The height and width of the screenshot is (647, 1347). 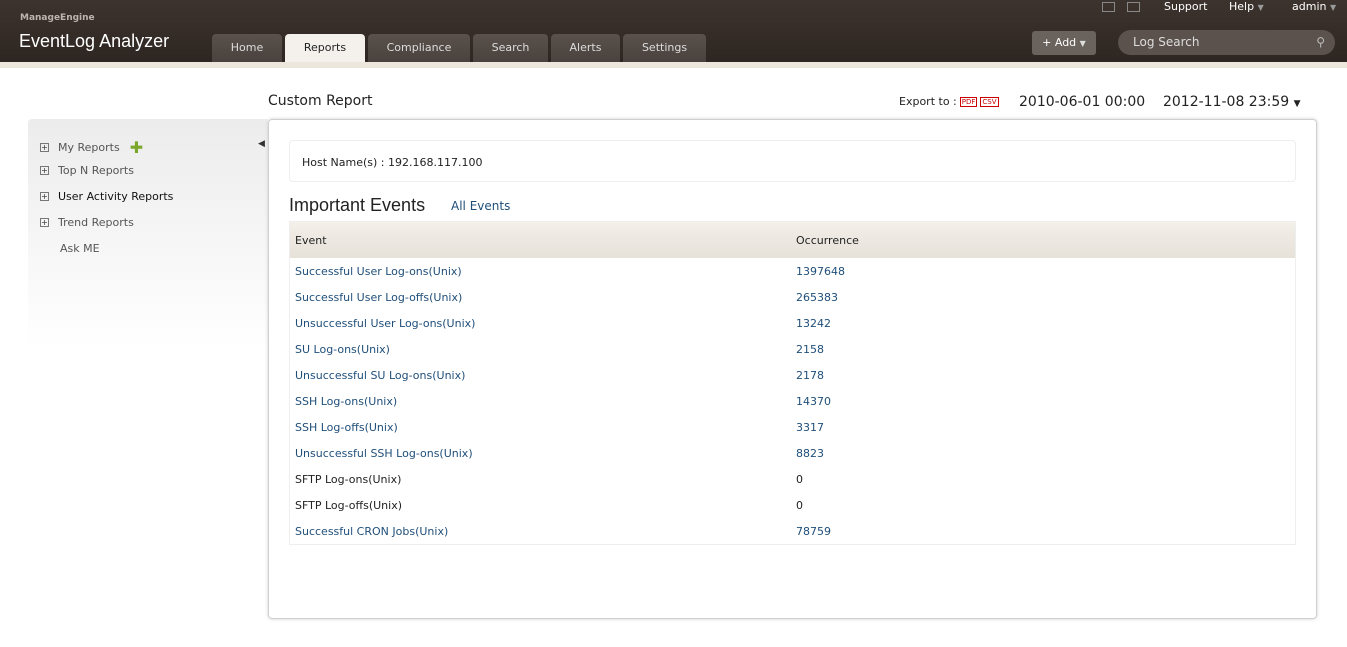 I want to click on event-count: 1397648, so click(x=820, y=271).